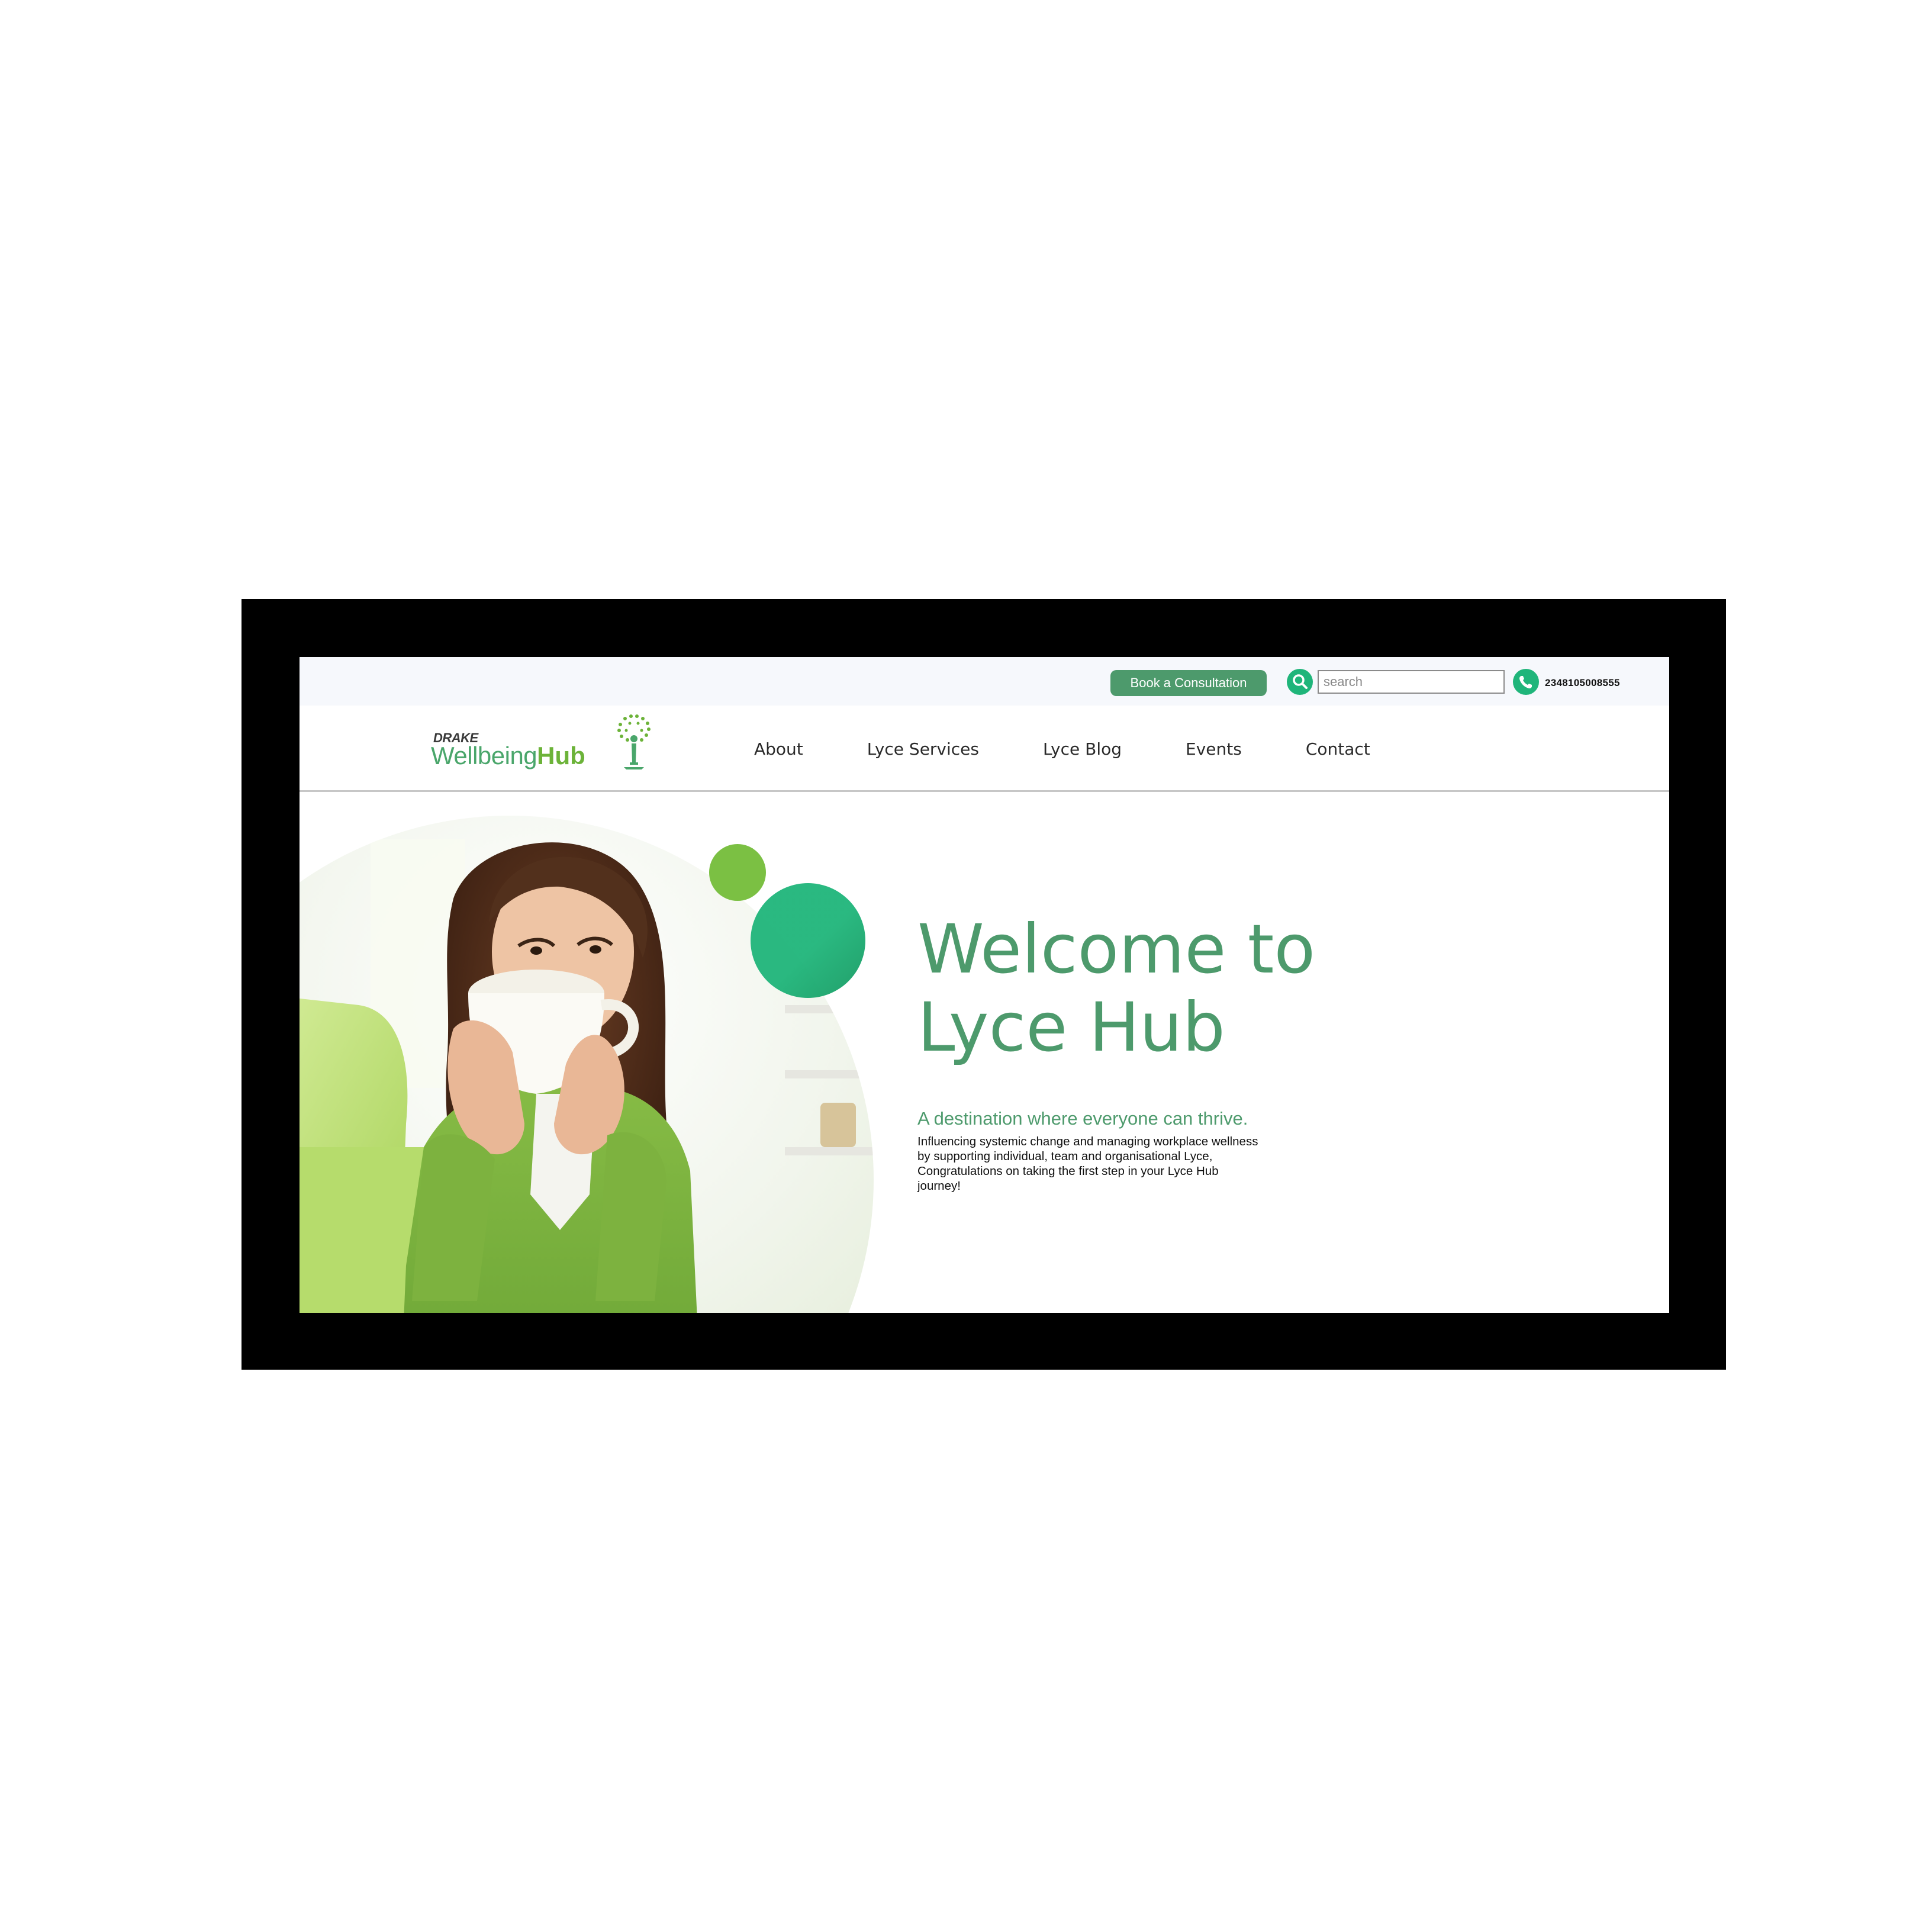 Image resolution: width=1932 pixels, height=1932 pixels. Describe the element at coordinates (1338, 749) in the screenshot. I see `nav-item-contact: Contact` at that location.